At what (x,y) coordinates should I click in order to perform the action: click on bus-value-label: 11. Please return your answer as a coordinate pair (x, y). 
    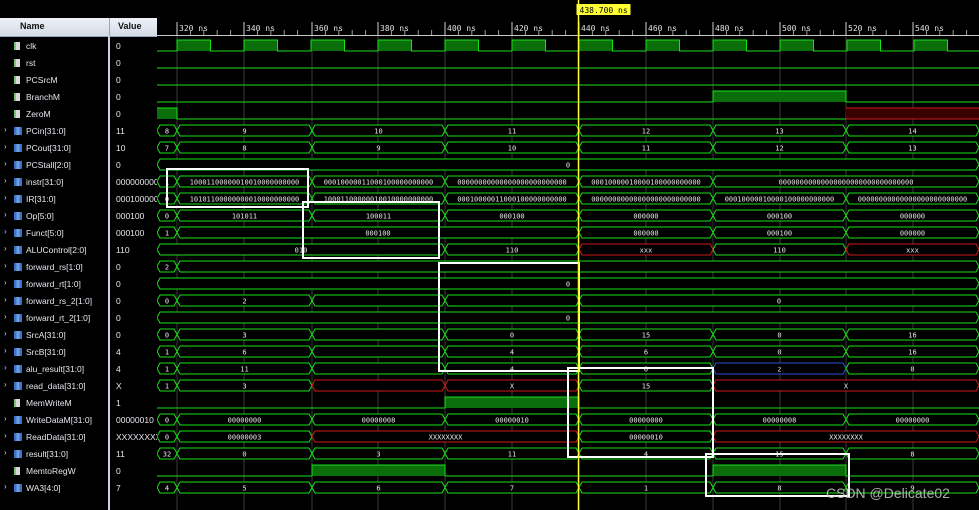
    Looking at the image, I should click on (244, 370).